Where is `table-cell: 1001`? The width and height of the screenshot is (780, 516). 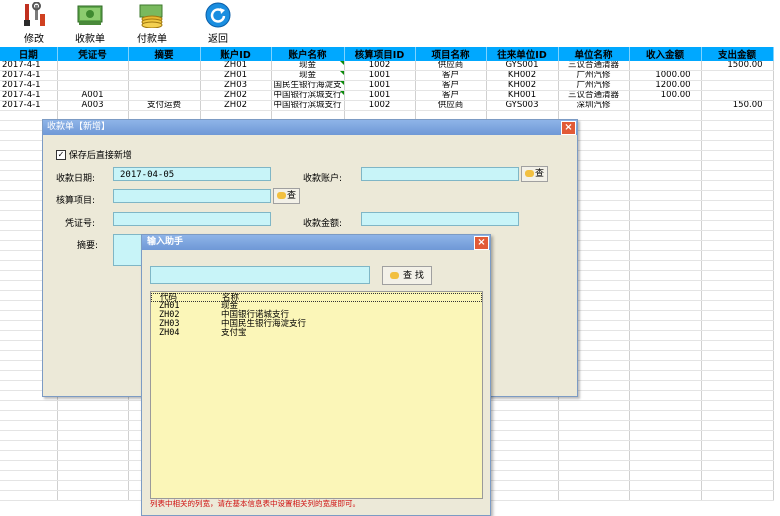
table-cell: 1001 is located at coordinates (380, 95).